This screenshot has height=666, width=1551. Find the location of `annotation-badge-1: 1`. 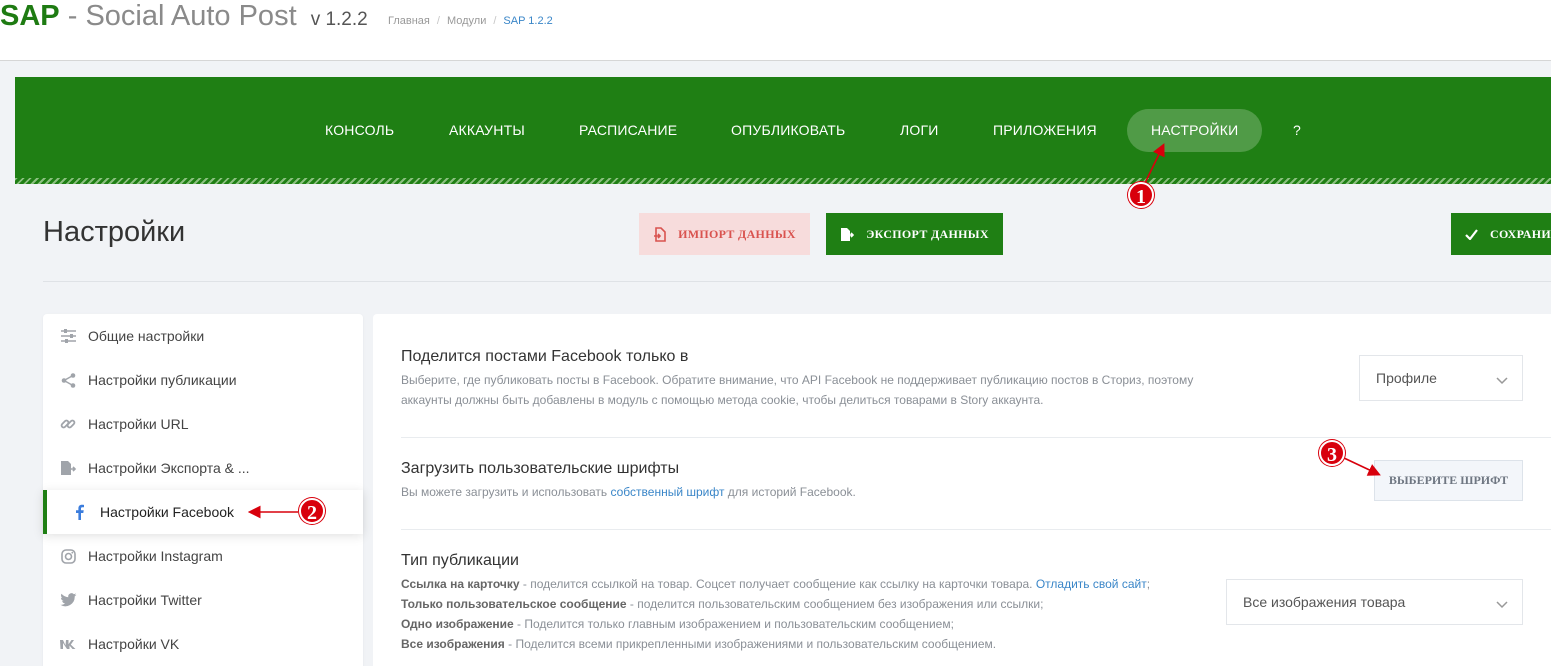

annotation-badge-1: 1 is located at coordinates (1141, 195).